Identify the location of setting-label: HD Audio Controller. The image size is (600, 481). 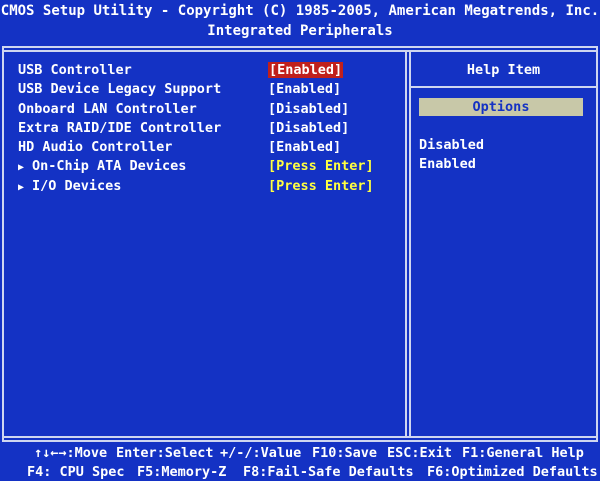
(95, 147).